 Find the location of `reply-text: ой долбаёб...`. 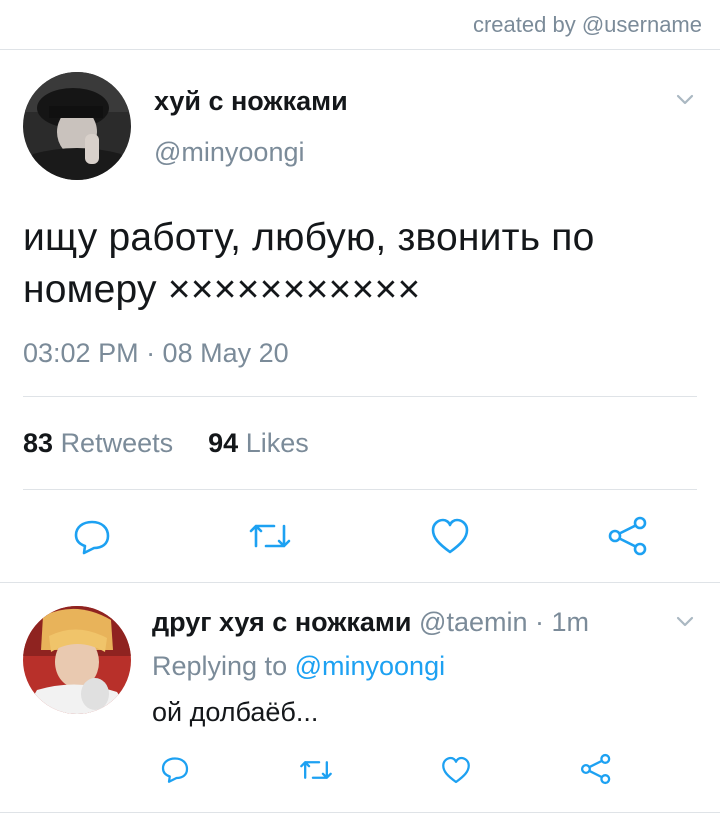

reply-text: ой долбаёб... is located at coordinates (235, 712).